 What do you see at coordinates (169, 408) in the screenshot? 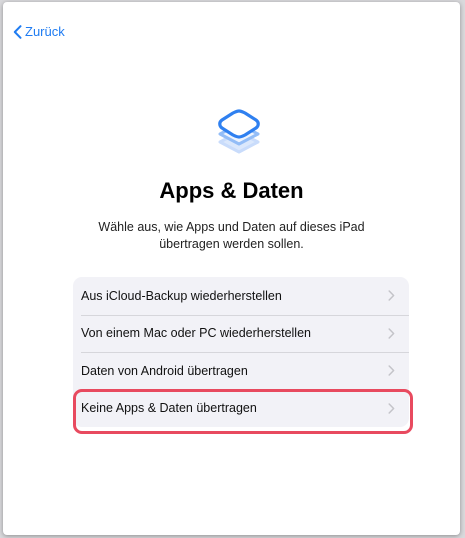
I see `option-label: Keine Apps & Daten übertragen` at bounding box center [169, 408].